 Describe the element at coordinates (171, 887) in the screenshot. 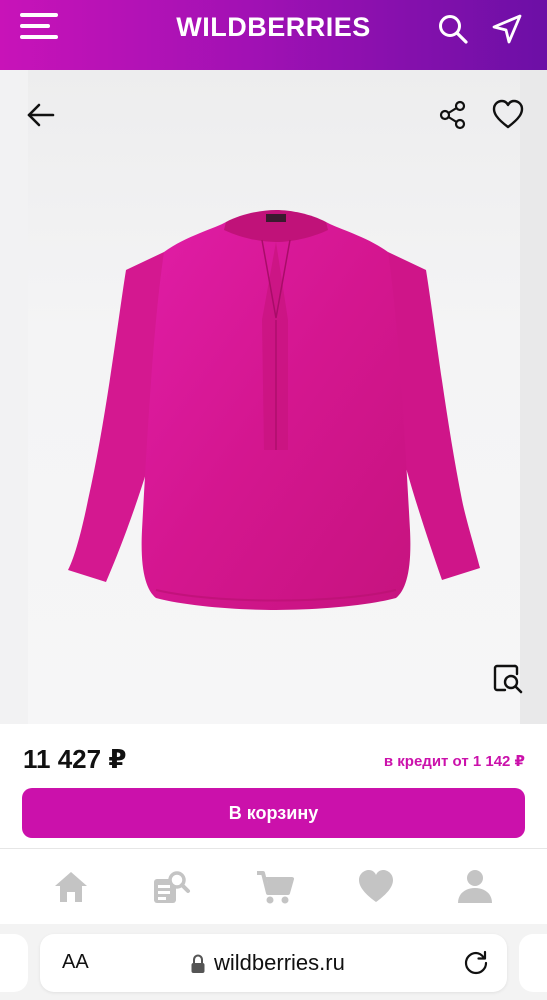

I see `catalog-icon` at that location.